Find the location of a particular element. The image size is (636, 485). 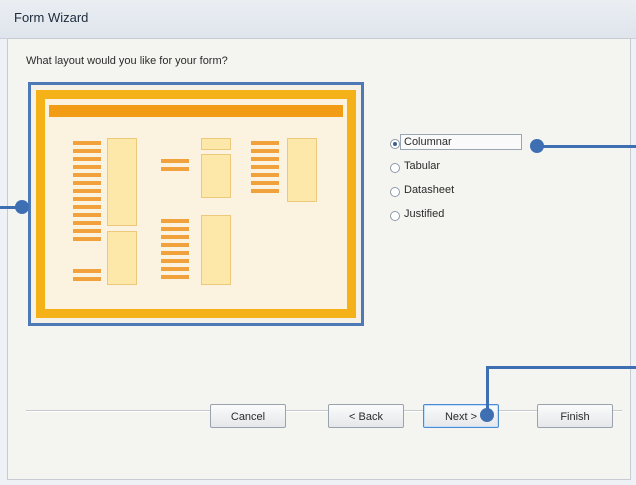

title-bar: Form Wizard is located at coordinates (318, 19).